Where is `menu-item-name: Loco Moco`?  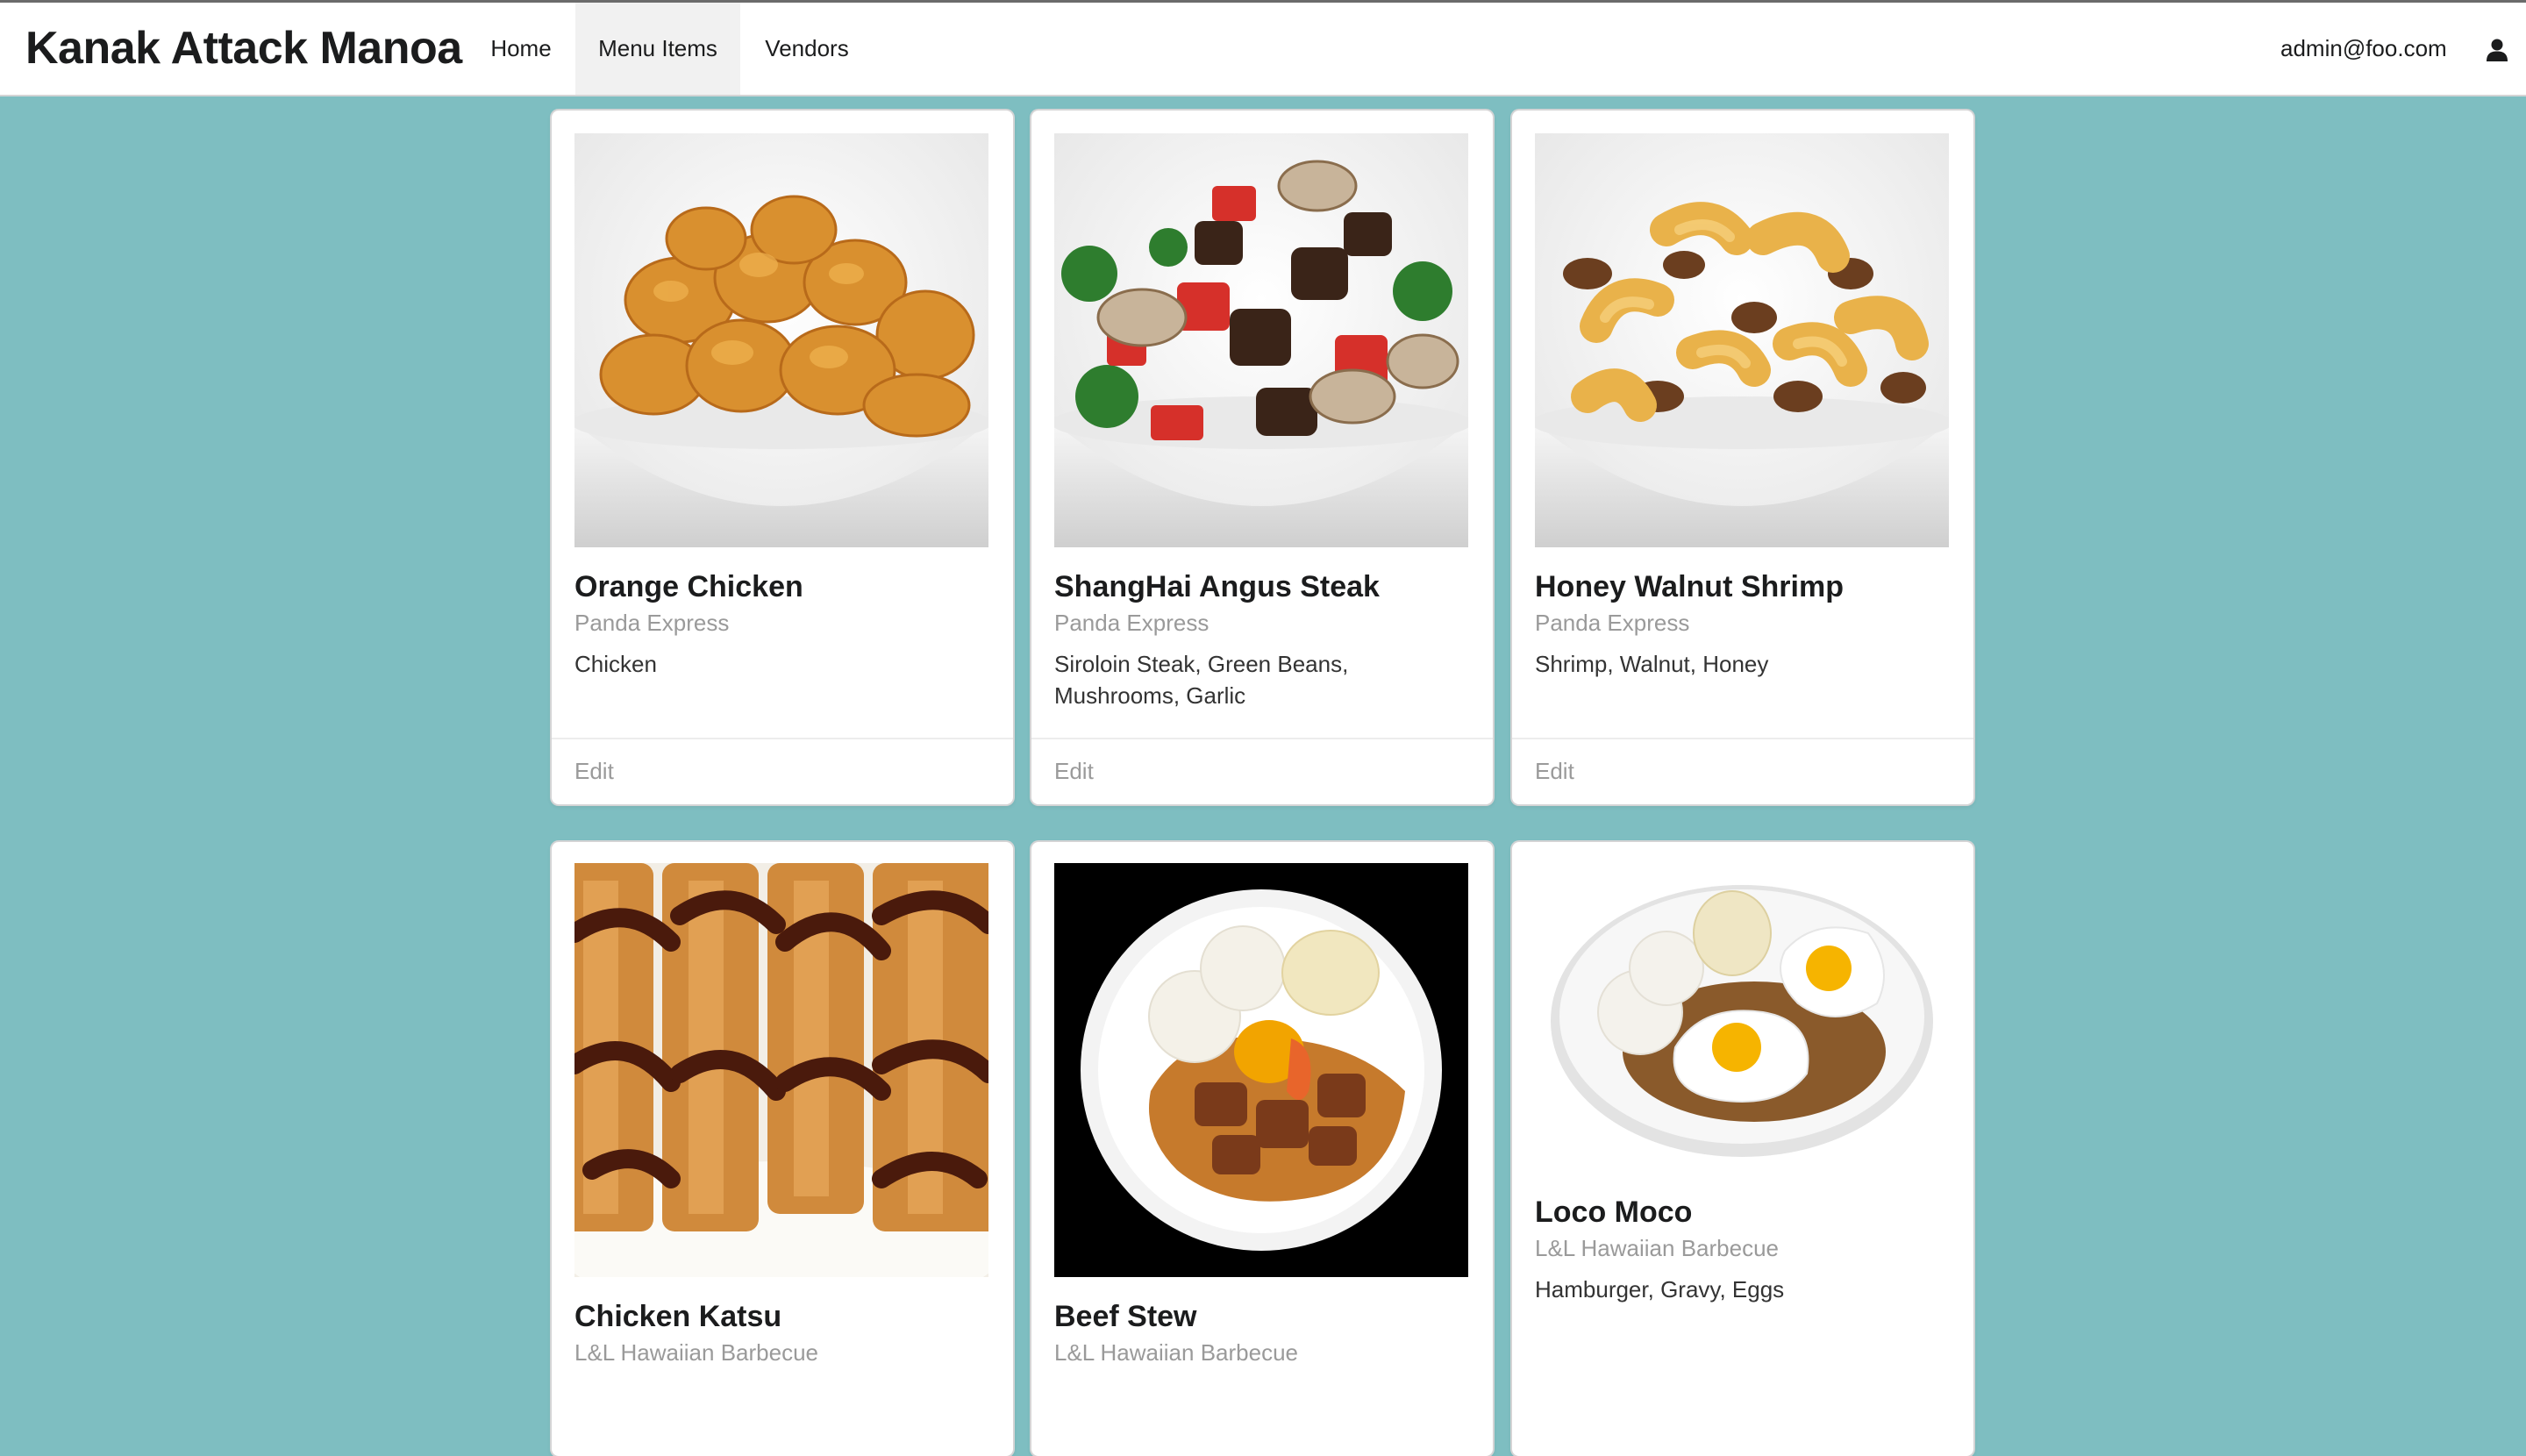
menu-item-name: Loco Moco is located at coordinates (1614, 1212).